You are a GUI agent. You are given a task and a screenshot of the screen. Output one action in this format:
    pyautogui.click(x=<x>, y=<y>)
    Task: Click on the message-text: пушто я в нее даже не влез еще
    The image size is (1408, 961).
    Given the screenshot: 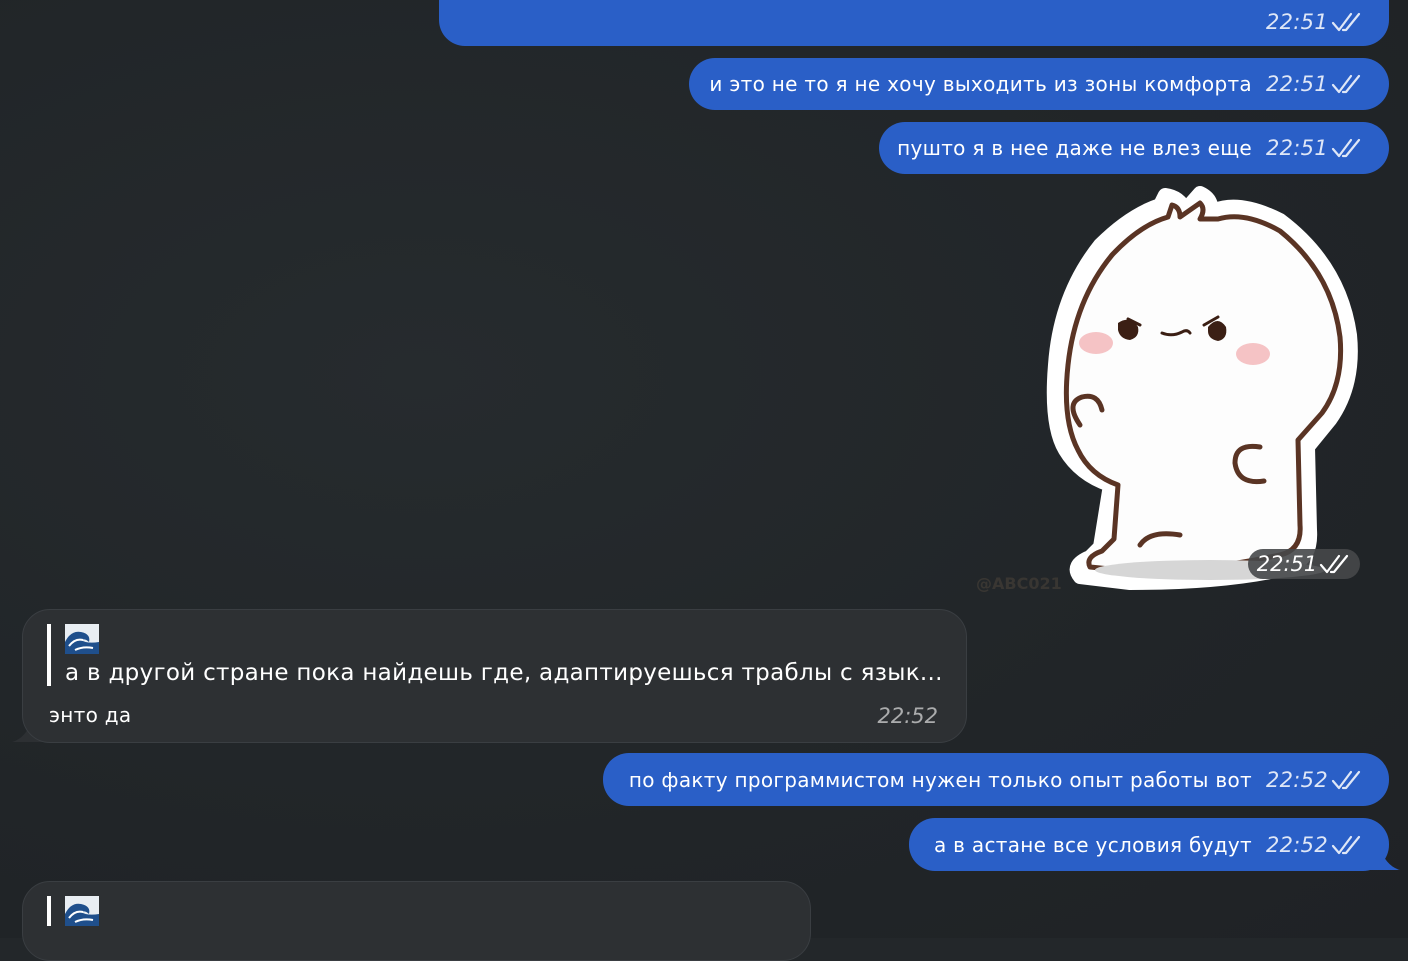 What is the action you would take?
    pyautogui.click(x=1074, y=148)
    